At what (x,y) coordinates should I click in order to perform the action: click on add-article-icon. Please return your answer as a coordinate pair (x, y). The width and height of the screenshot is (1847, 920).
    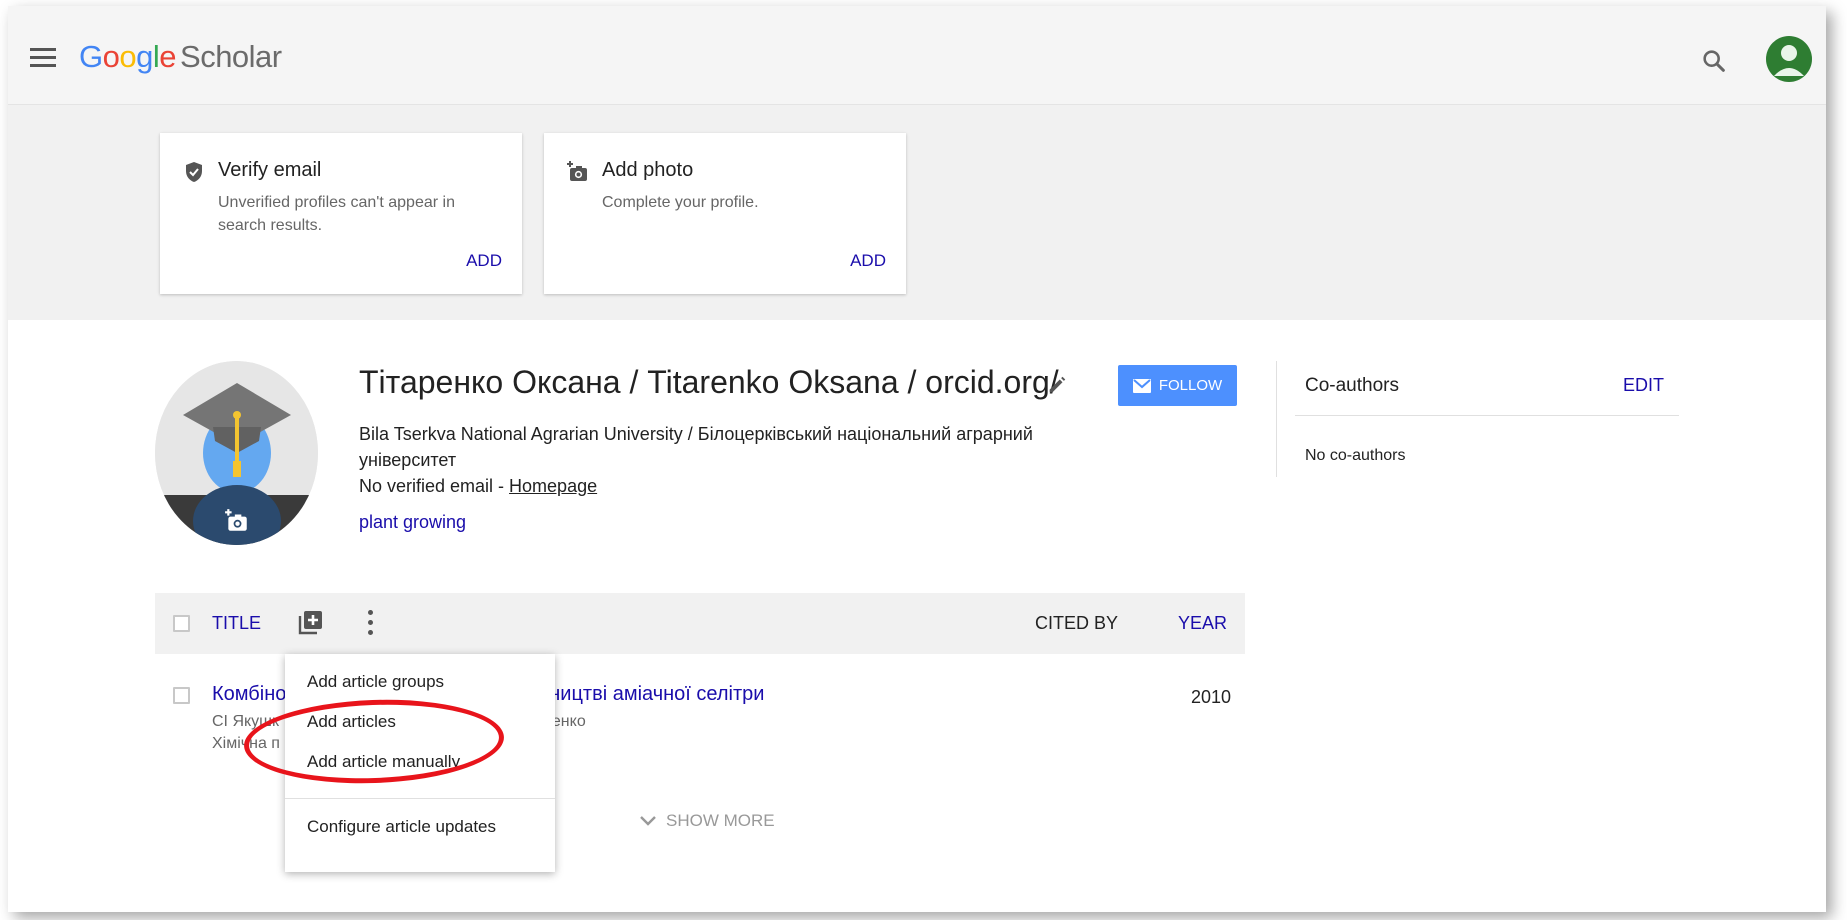
    Looking at the image, I should click on (310, 623).